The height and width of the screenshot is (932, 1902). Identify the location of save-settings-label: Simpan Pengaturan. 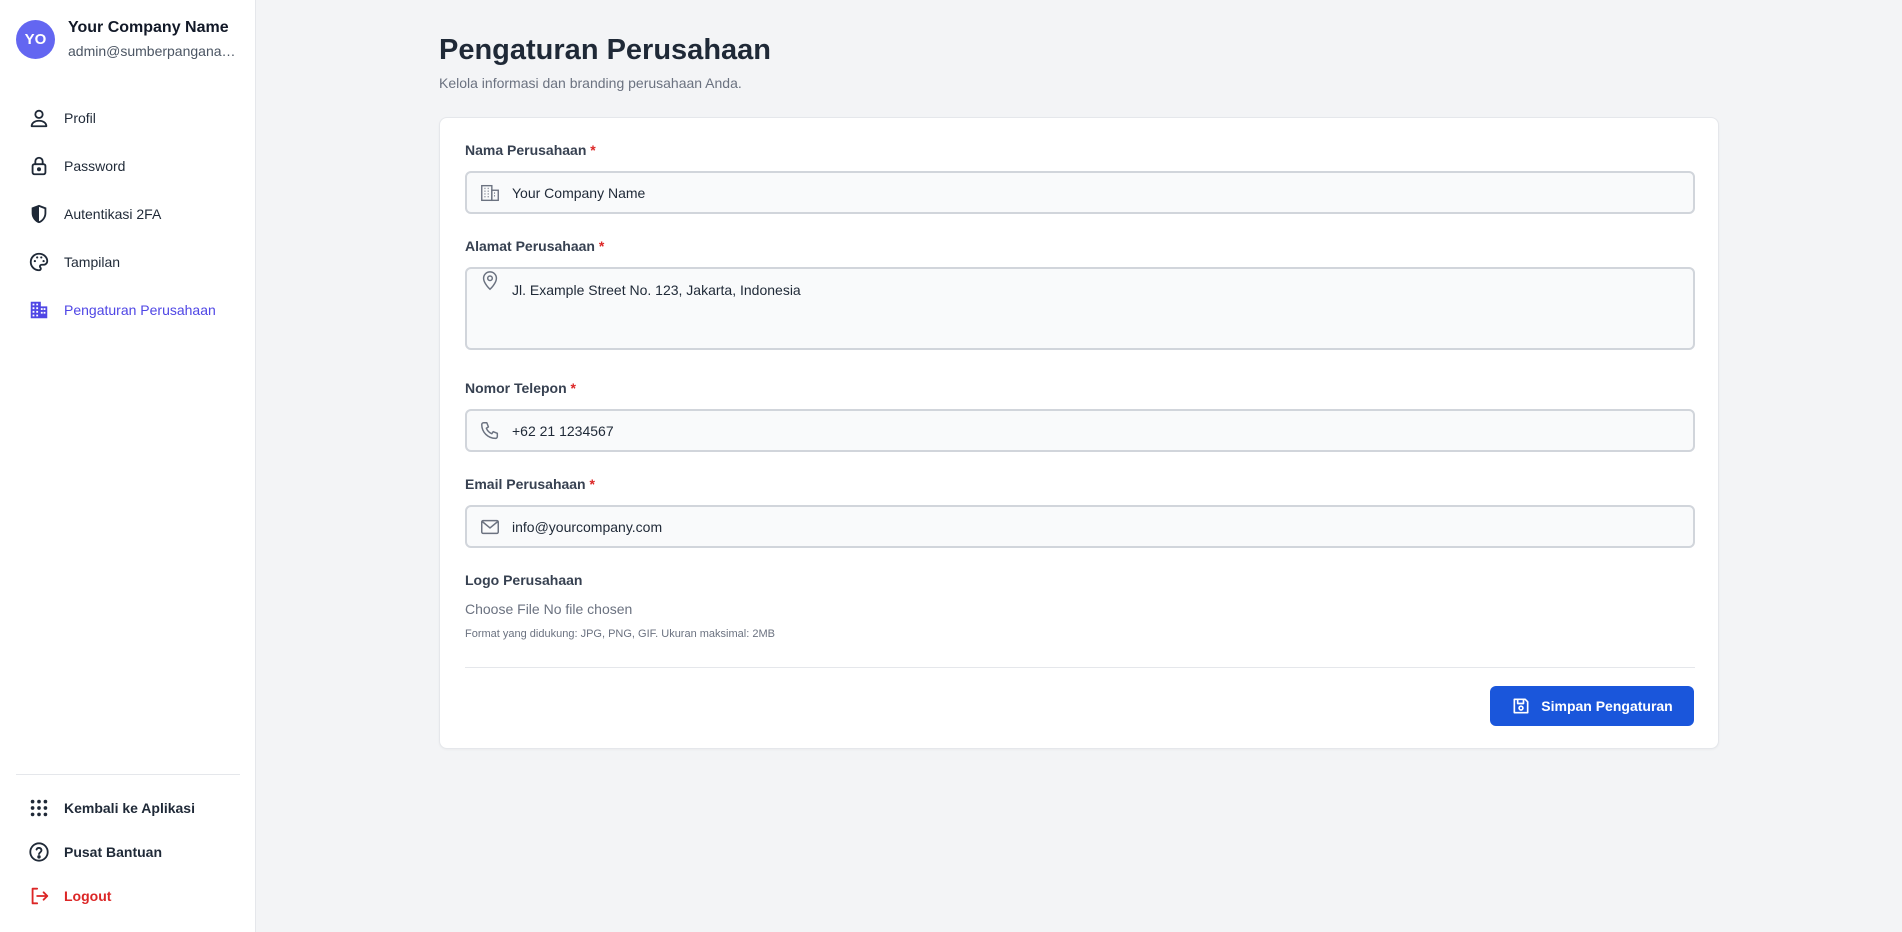
(1607, 706).